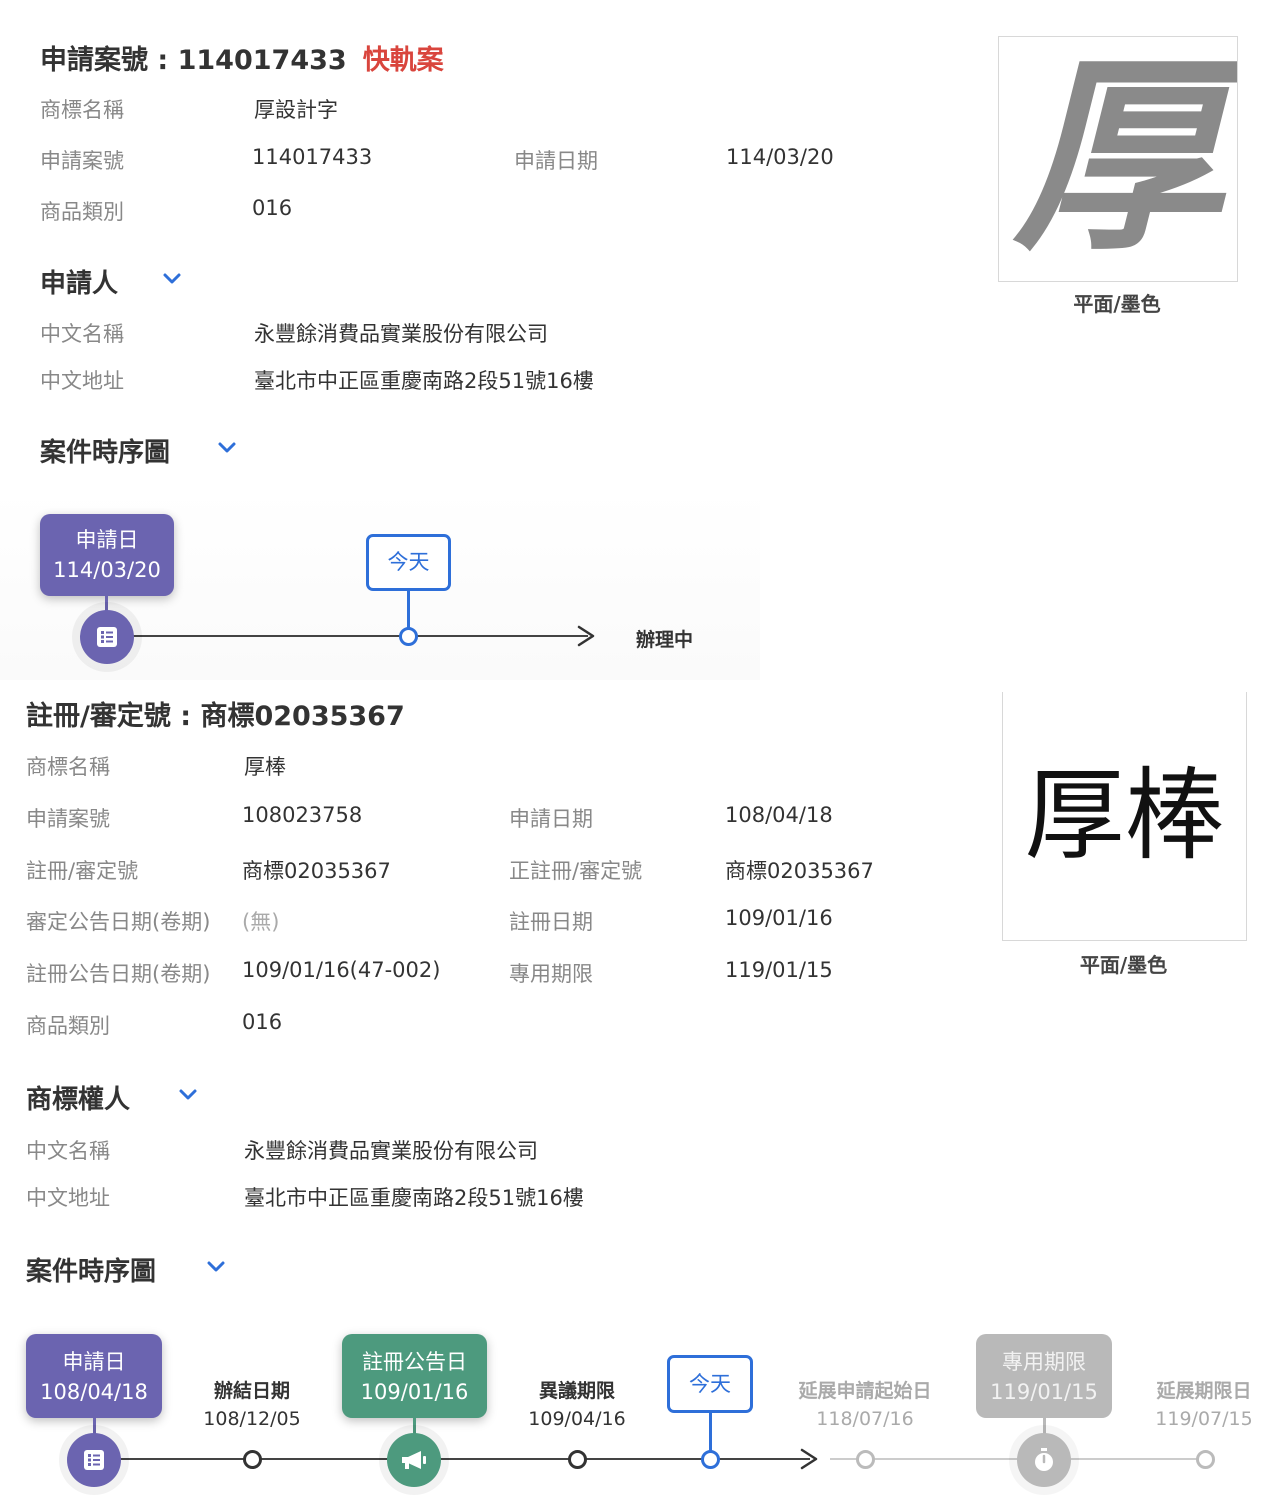  I want to click on case2-today-node, so click(710, 1459).